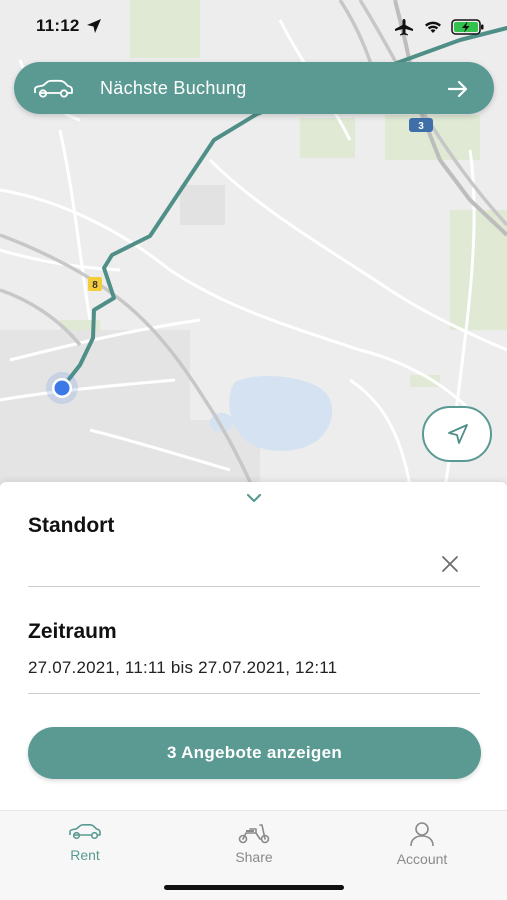  What do you see at coordinates (467, 27) in the screenshot?
I see `battery-charging-icon` at bounding box center [467, 27].